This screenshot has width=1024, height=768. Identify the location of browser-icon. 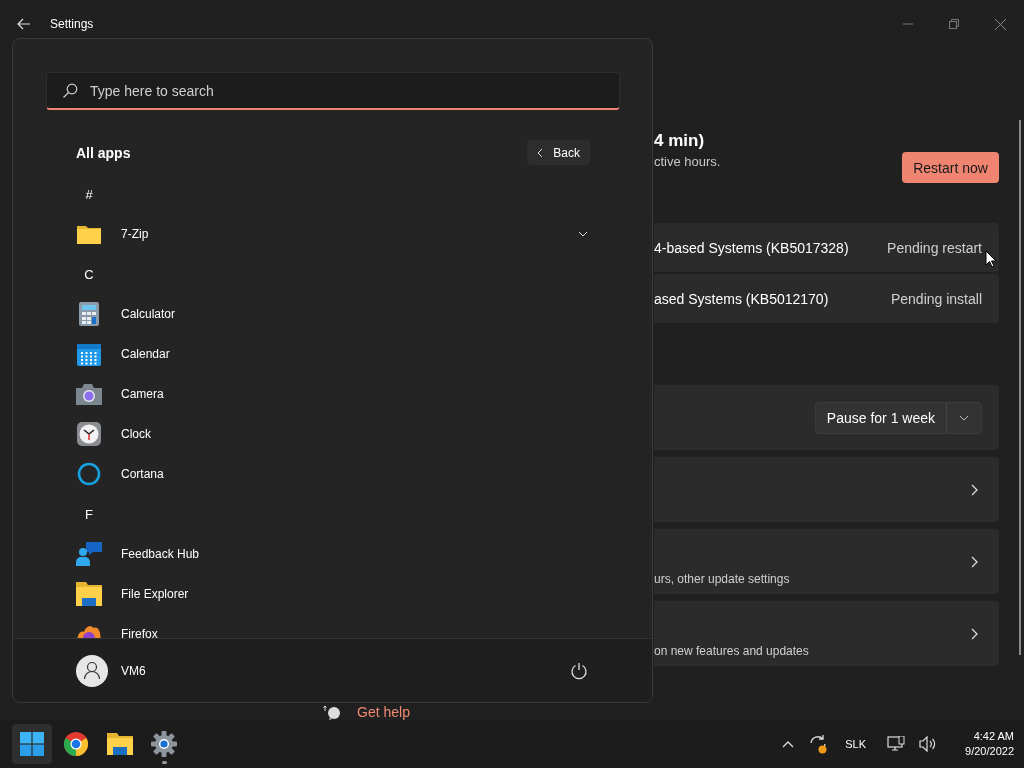
(76, 744).